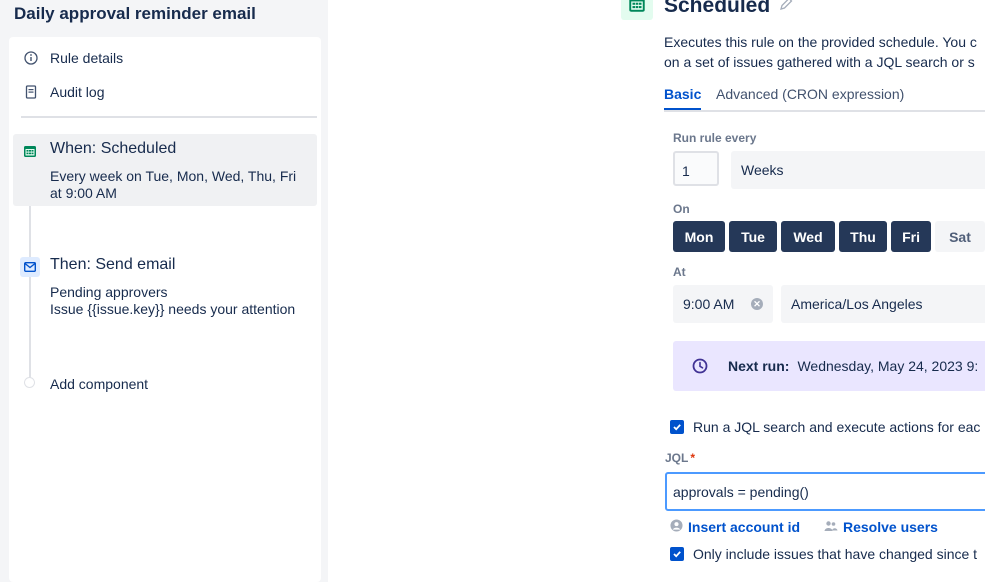  What do you see at coordinates (883, 304) in the screenshot?
I see `timezone-select: America/Los Angeles` at bounding box center [883, 304].